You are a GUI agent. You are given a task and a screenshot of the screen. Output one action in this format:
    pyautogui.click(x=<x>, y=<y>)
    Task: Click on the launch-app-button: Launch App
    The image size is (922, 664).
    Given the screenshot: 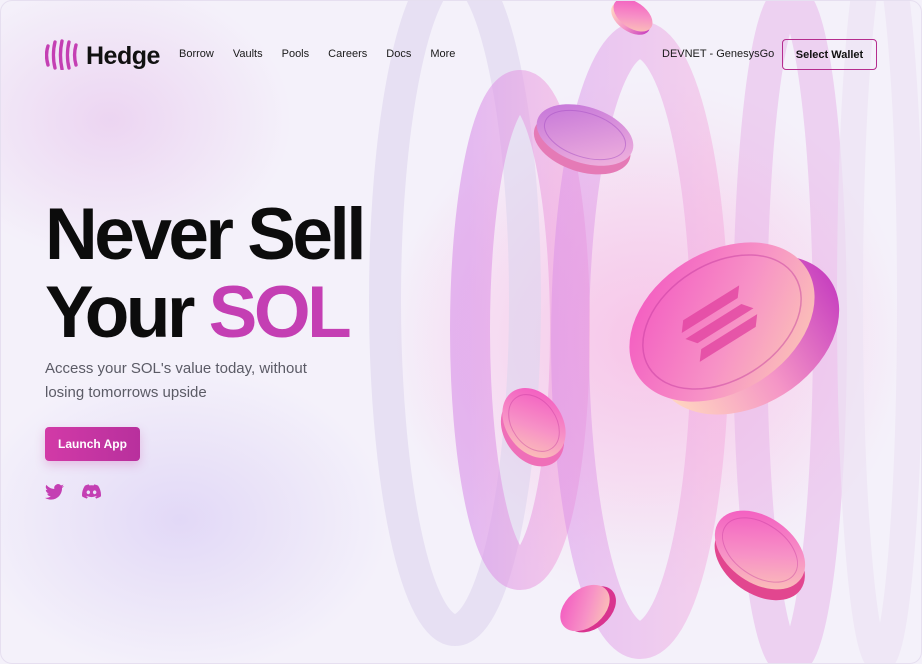 What is the action you would take?
    pyautogui.click(x=92, y=444)
    